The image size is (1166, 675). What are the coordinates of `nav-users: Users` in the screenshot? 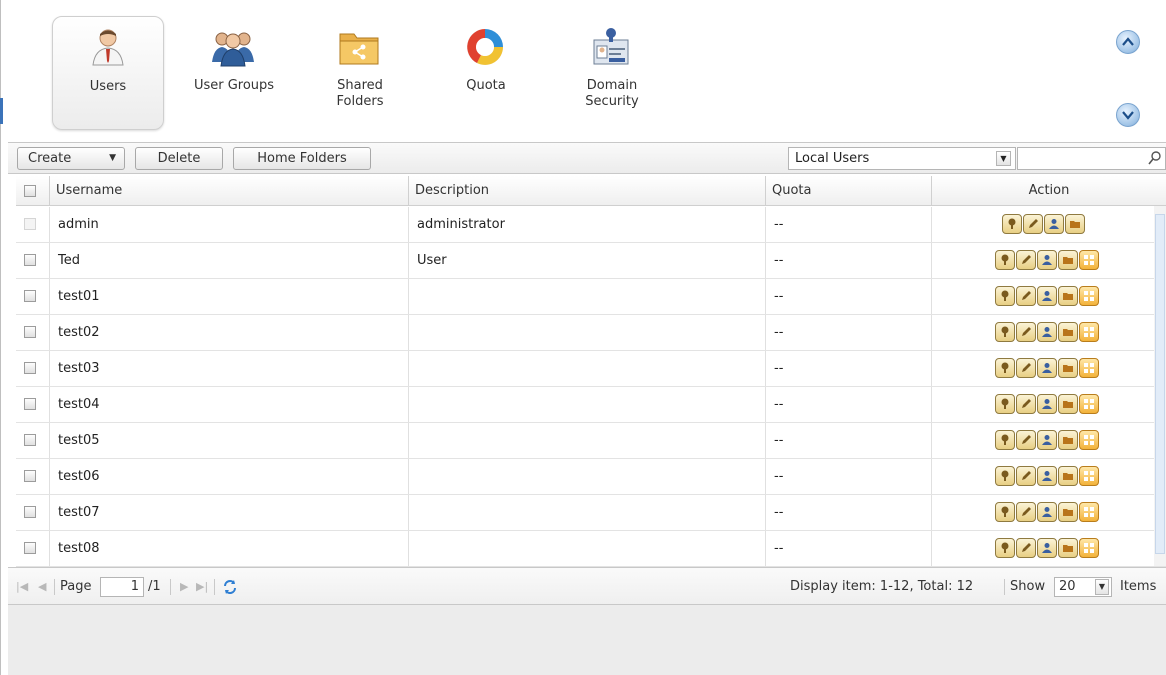 It's located at (108, 73).